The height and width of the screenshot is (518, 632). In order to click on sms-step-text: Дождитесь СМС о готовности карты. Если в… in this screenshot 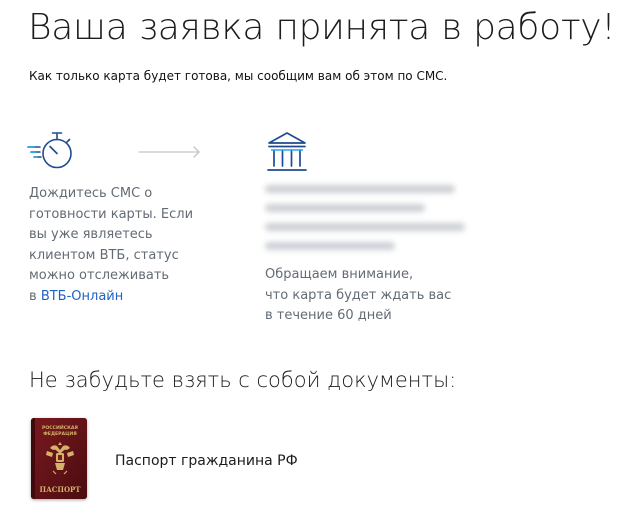, I will do `click(124, 245)`.